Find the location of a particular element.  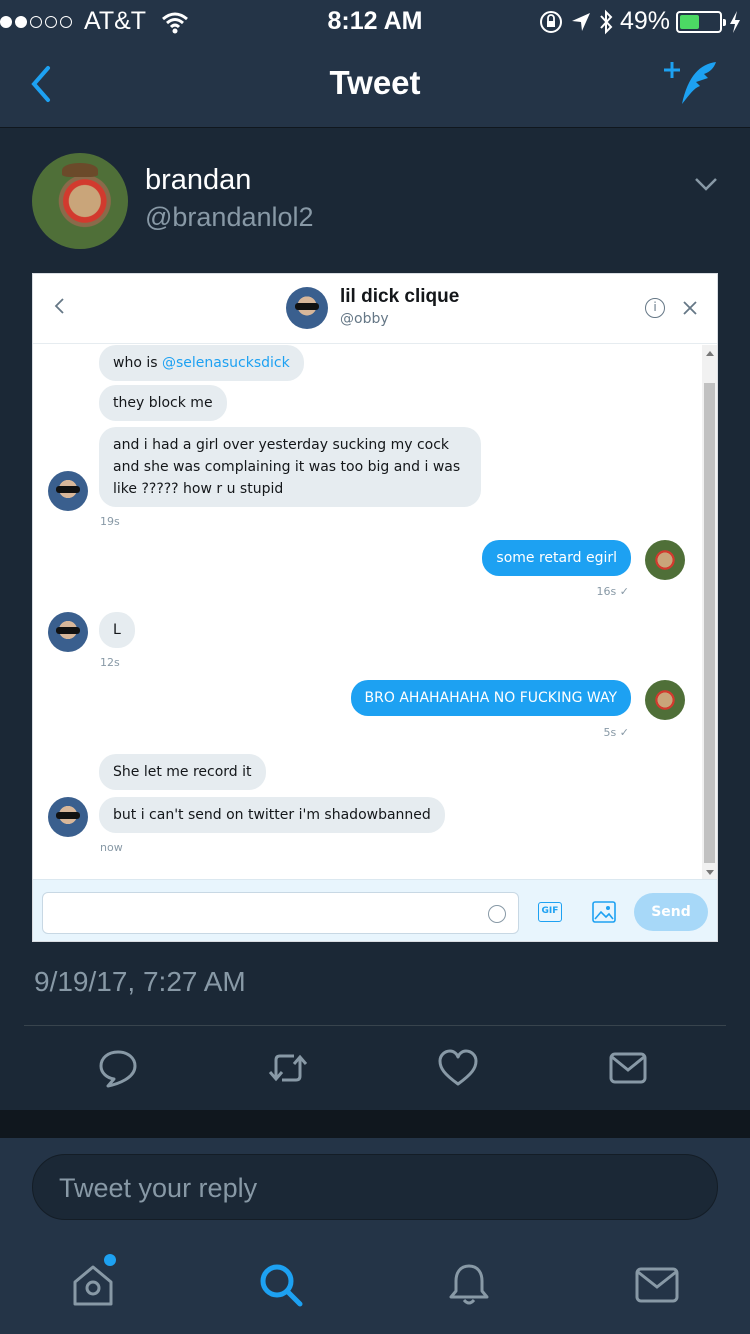

status-right: 49% is located at coordinates (640, 21).